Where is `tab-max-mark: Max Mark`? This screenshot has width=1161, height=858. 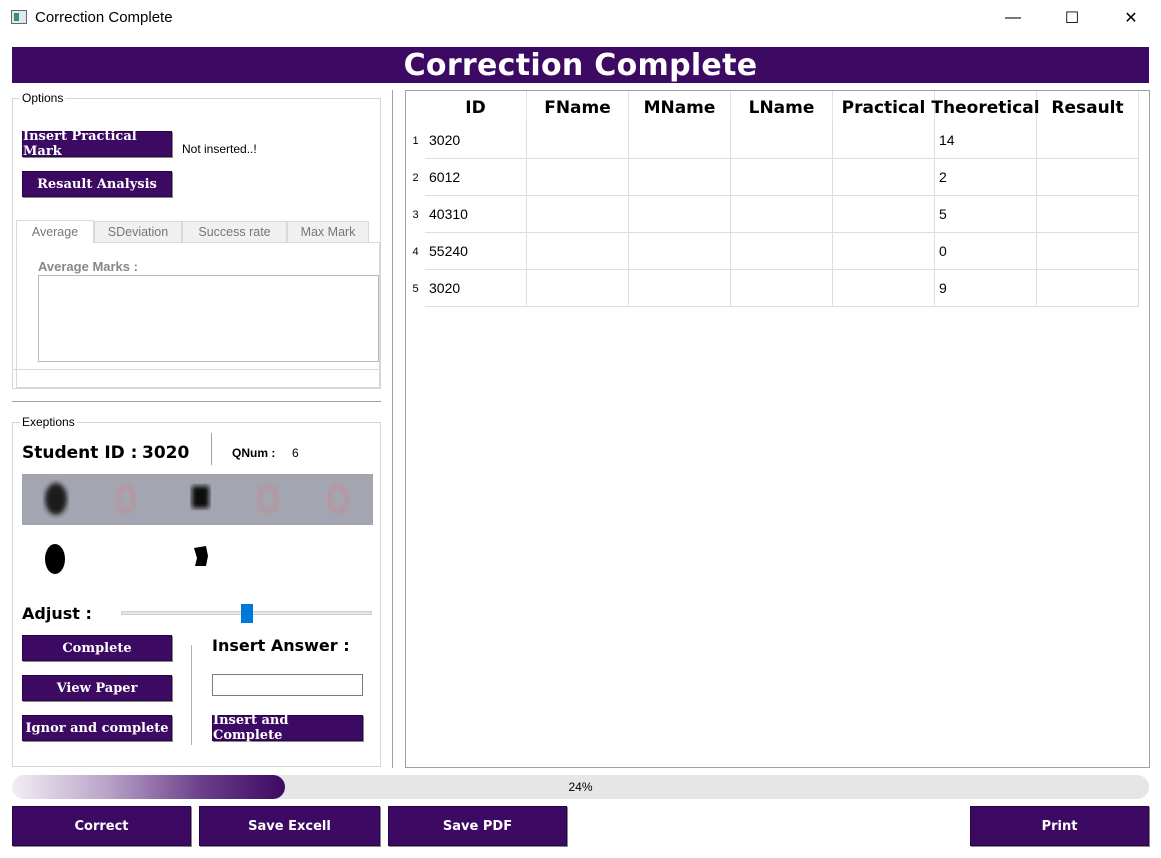 tab-max-mark: Max Mark is located at coordinates (328, 232).